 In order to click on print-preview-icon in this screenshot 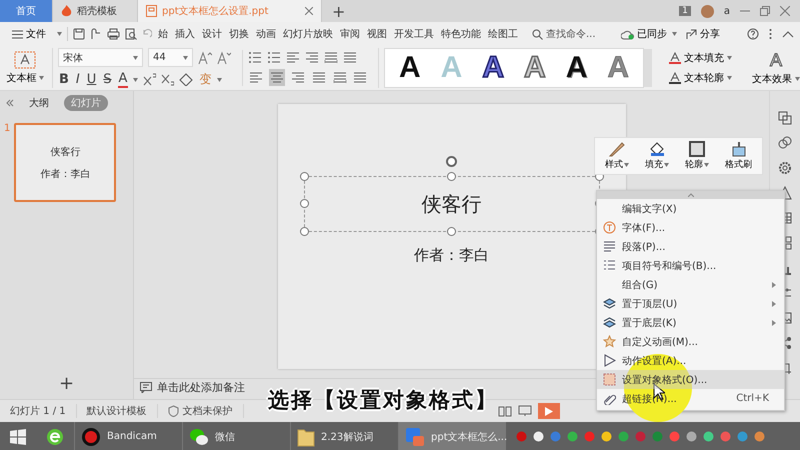, I will do `click(131, 34)`.